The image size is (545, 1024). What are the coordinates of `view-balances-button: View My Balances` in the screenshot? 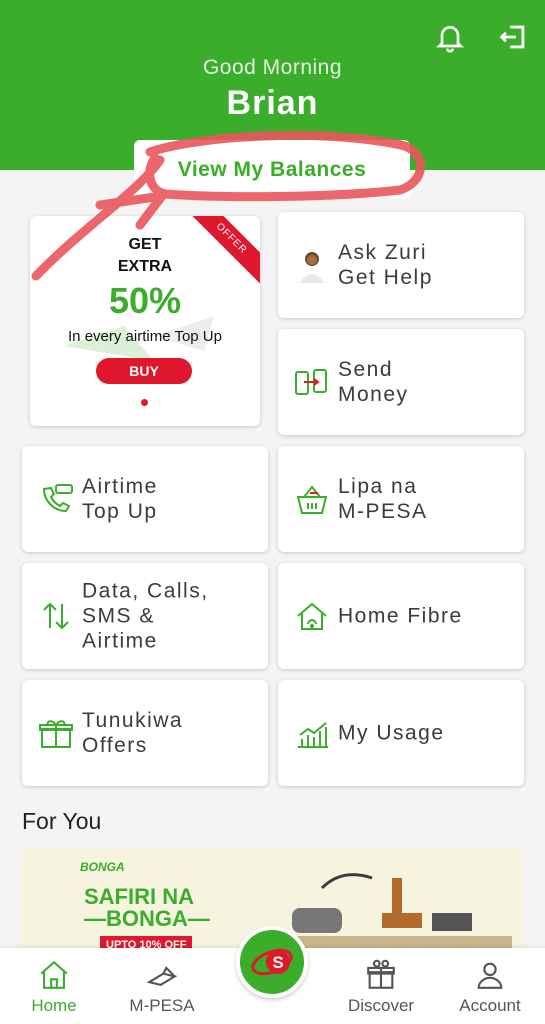 It's located at (272, 169).